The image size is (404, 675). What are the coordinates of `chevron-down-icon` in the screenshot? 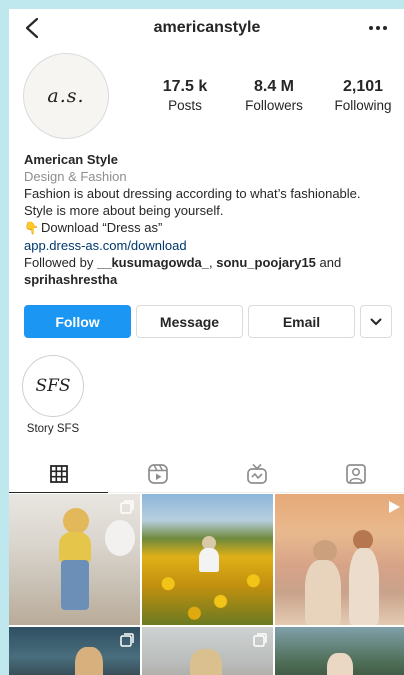 It's located at (376, 321).